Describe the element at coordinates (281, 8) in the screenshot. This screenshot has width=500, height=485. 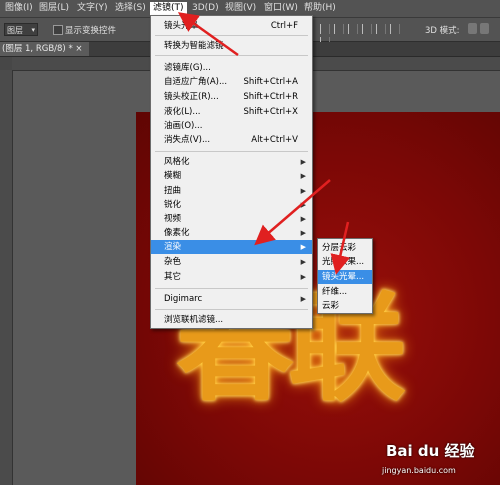
I see `menu-window: 窗口(W)` at that location.